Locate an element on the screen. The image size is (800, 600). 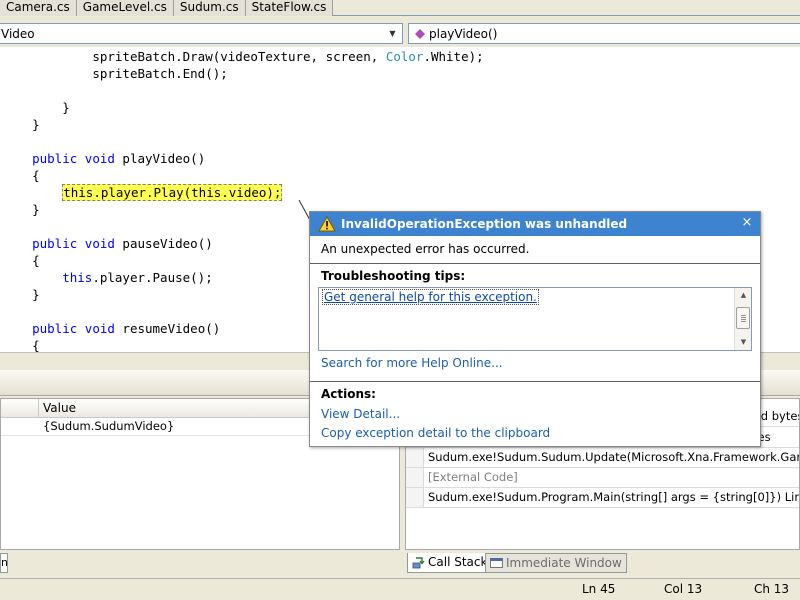
current-statement-highlight: this.player.Play(this.video); is located at coordinates (172, 192).